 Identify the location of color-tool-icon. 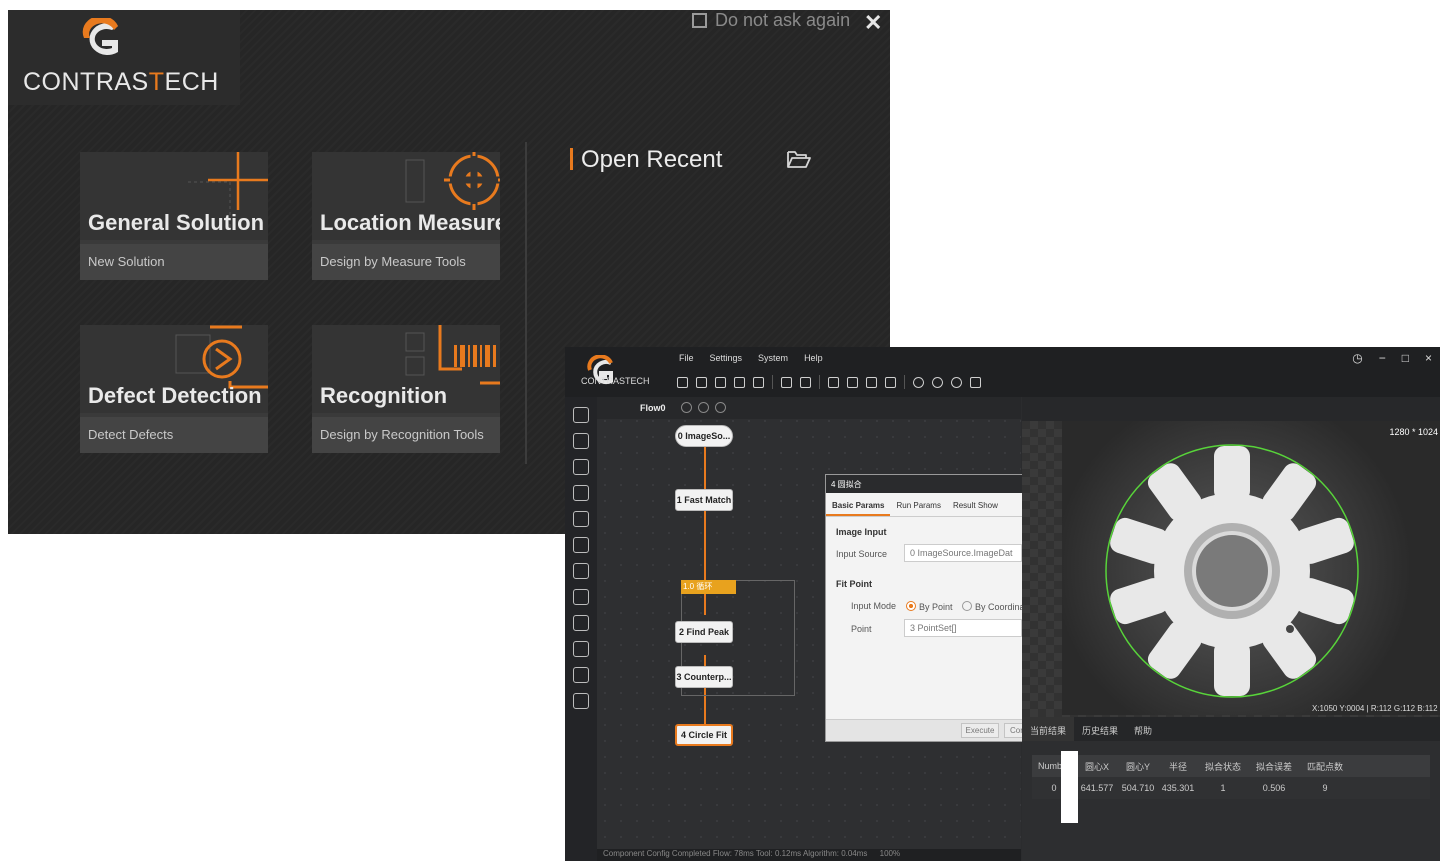
(581, 623).